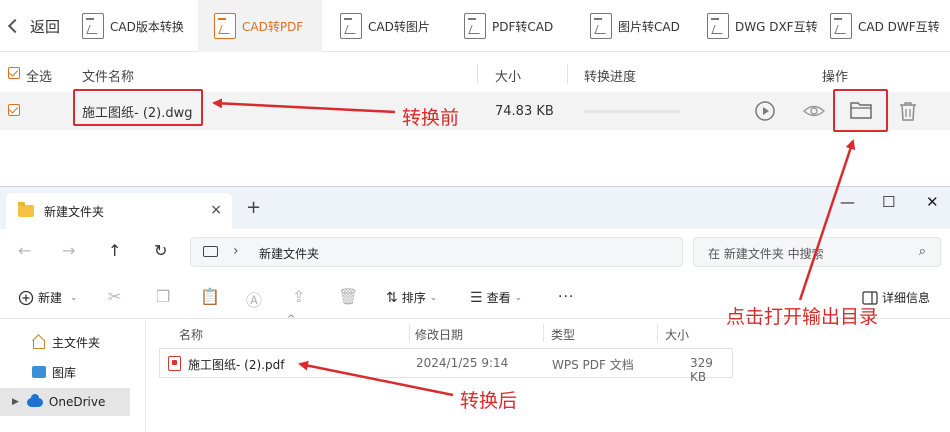 This screenshot has width=950, height=432. What do you see at coordinates (376, 378) in the screenshot?
I see `arrow-to-output-file` at bounding box center [376, 378].